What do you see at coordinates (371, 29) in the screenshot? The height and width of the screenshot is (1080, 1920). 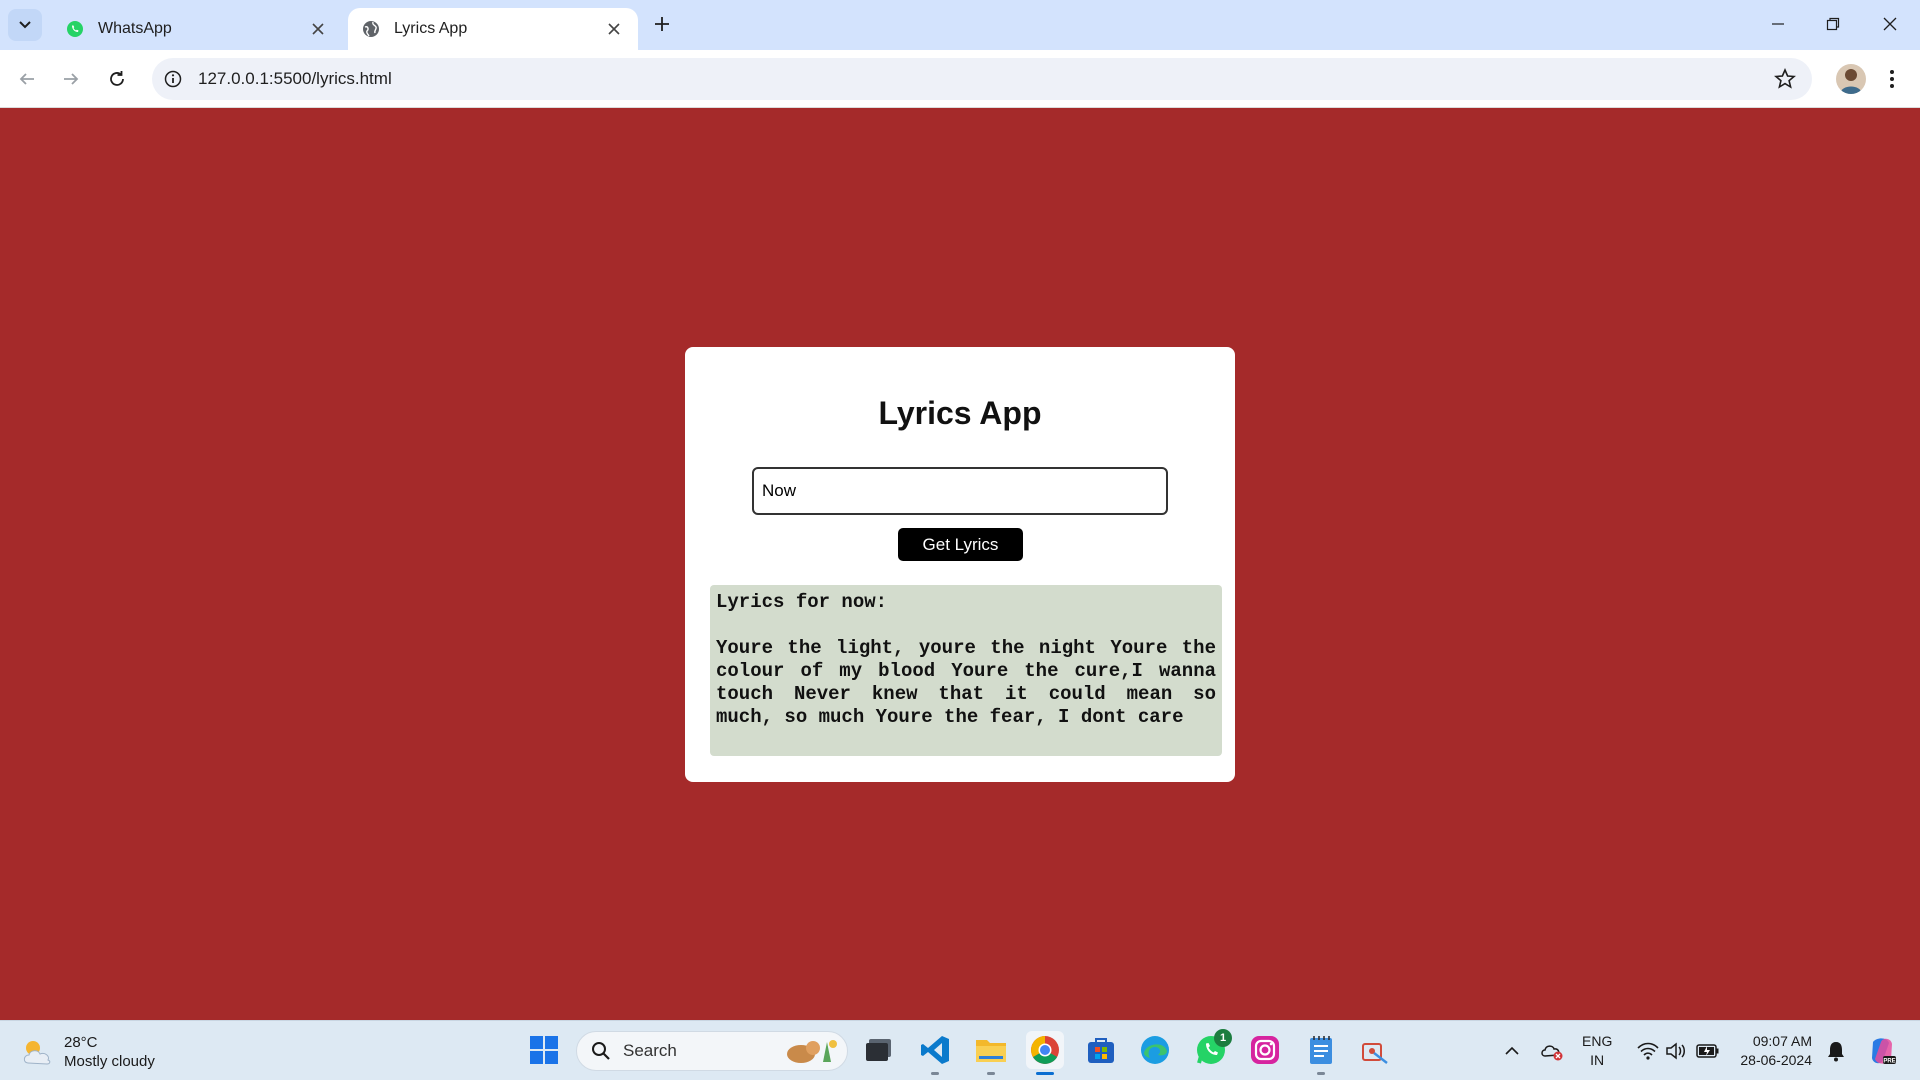 I see `globe-icon` at bounding box center [371, 29].